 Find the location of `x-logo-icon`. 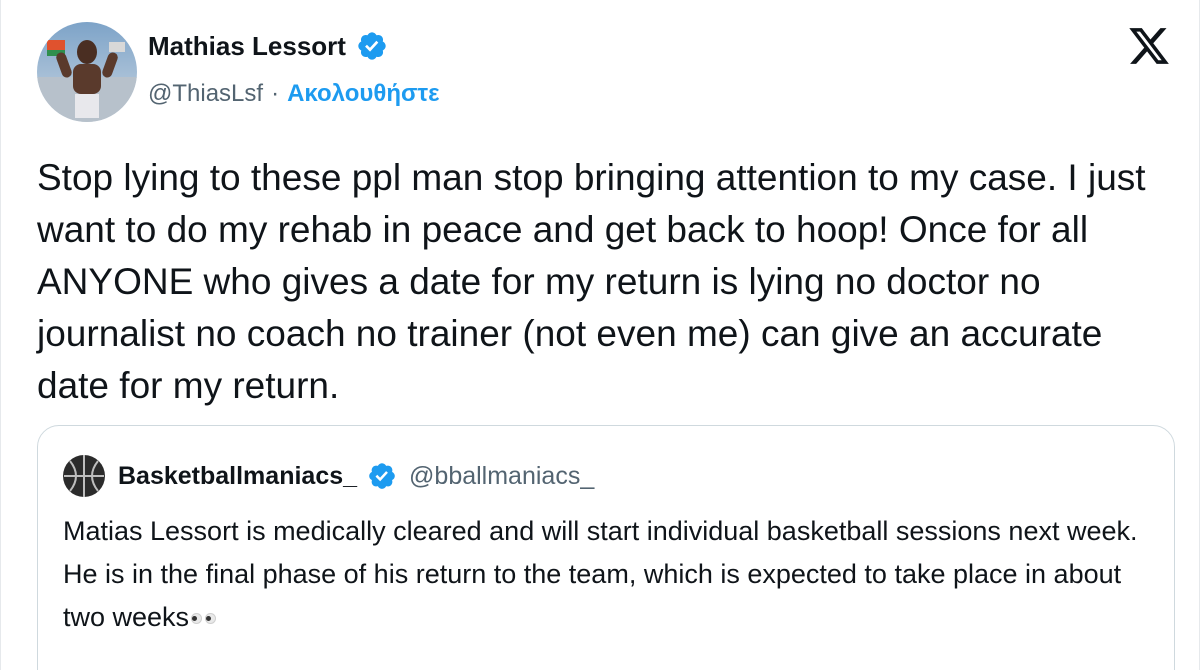

x-logo-icon is located at coordinates (1149, 46).